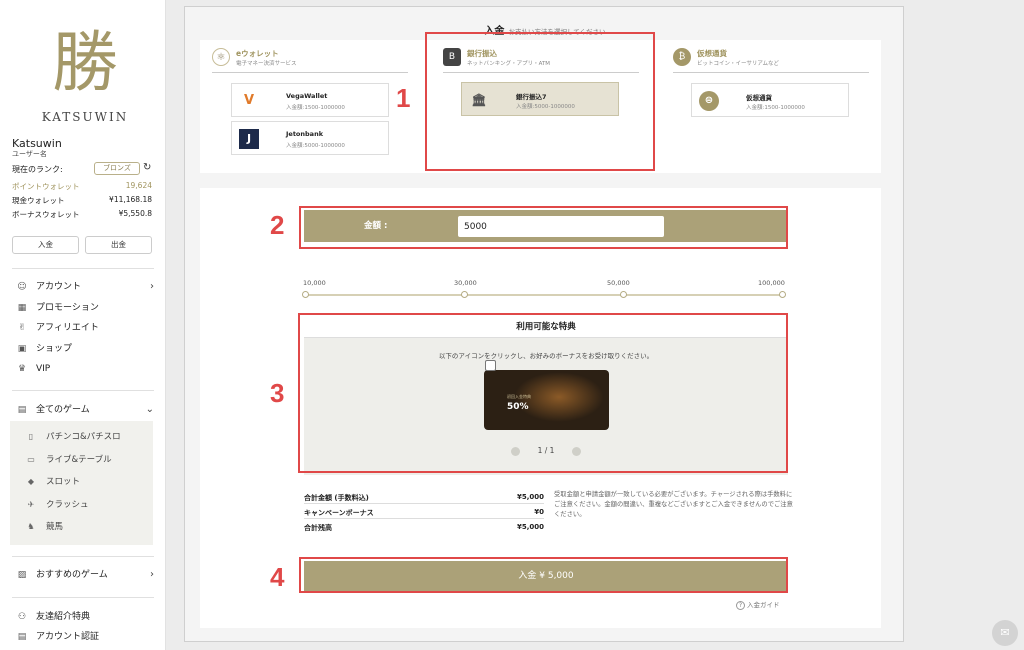 The image size is (1024, 650). What do you see at coordinates (771, 283) in the screenshot?
I see `amount-preset-label: 100,000` at bounding box center [771, 283].